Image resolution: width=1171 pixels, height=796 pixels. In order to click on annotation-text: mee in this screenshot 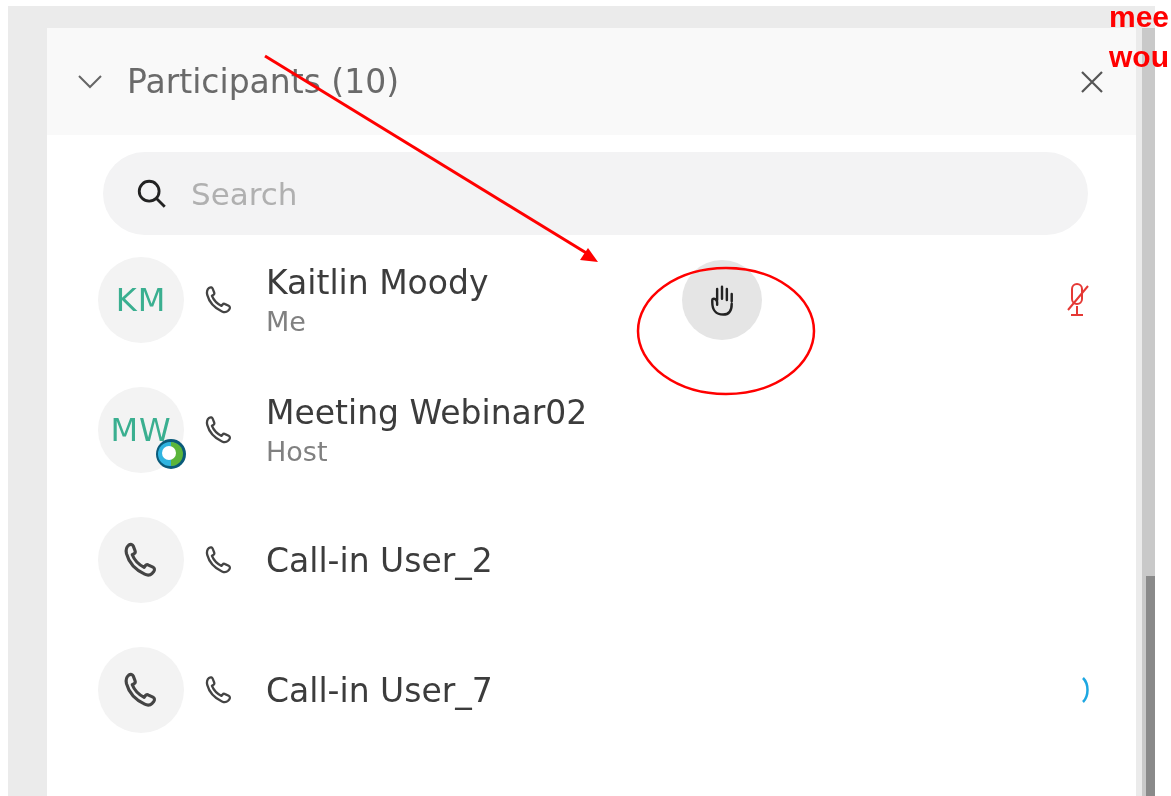, I will do `click(1138, 17)`.